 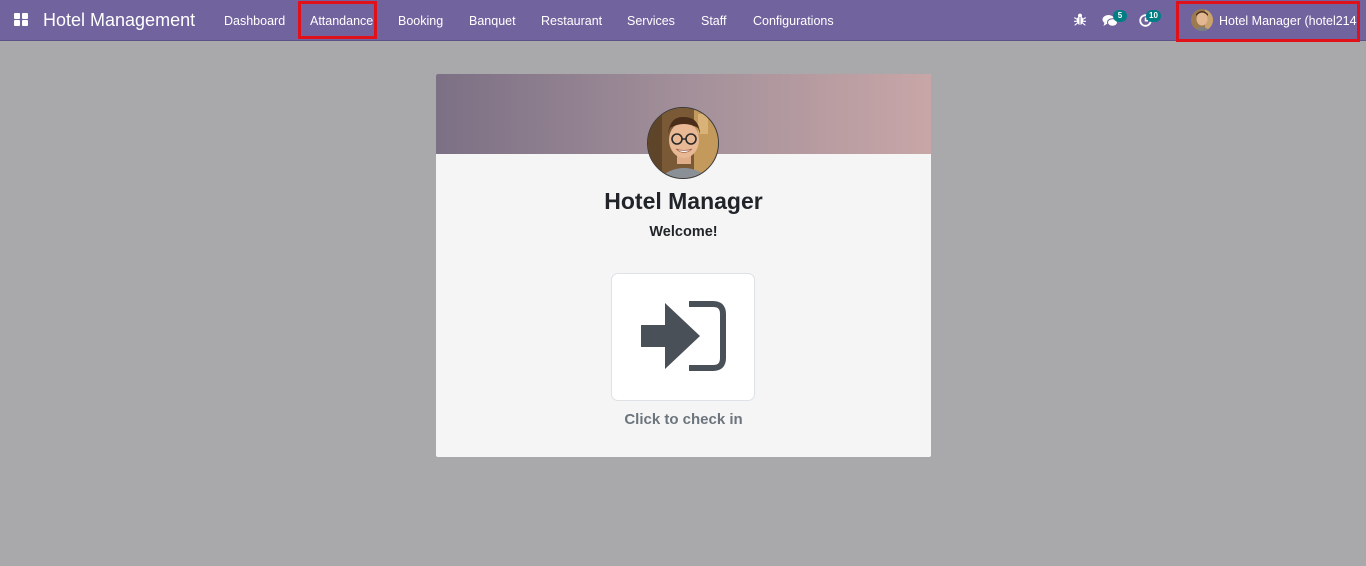 What do you see at coordinates (683, 419) in the screenshot?
I see `check-in-label: Click to check in` at bounding box center [683, 419].